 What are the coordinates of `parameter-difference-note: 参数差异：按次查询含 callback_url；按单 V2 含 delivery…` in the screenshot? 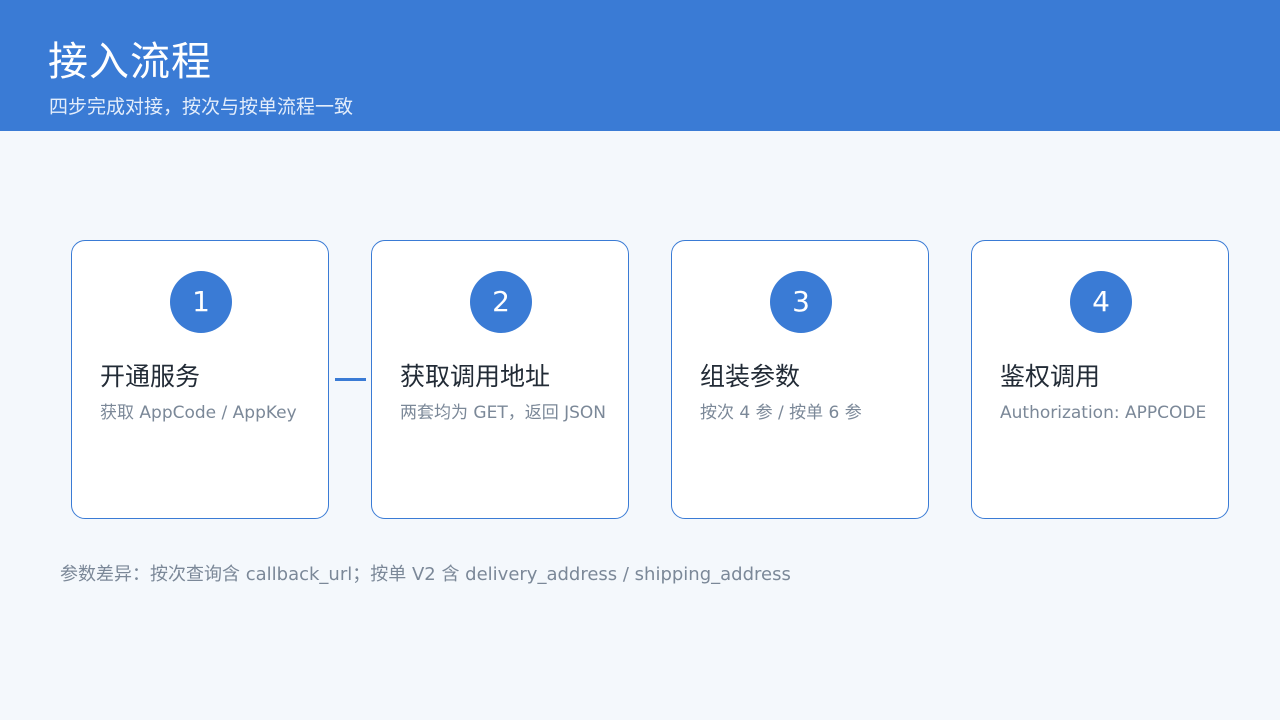 It's located at (425, 574).